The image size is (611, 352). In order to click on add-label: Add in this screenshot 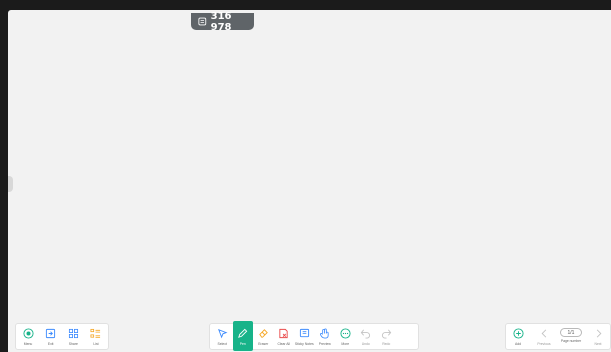, I will do `click(518, 344)`.